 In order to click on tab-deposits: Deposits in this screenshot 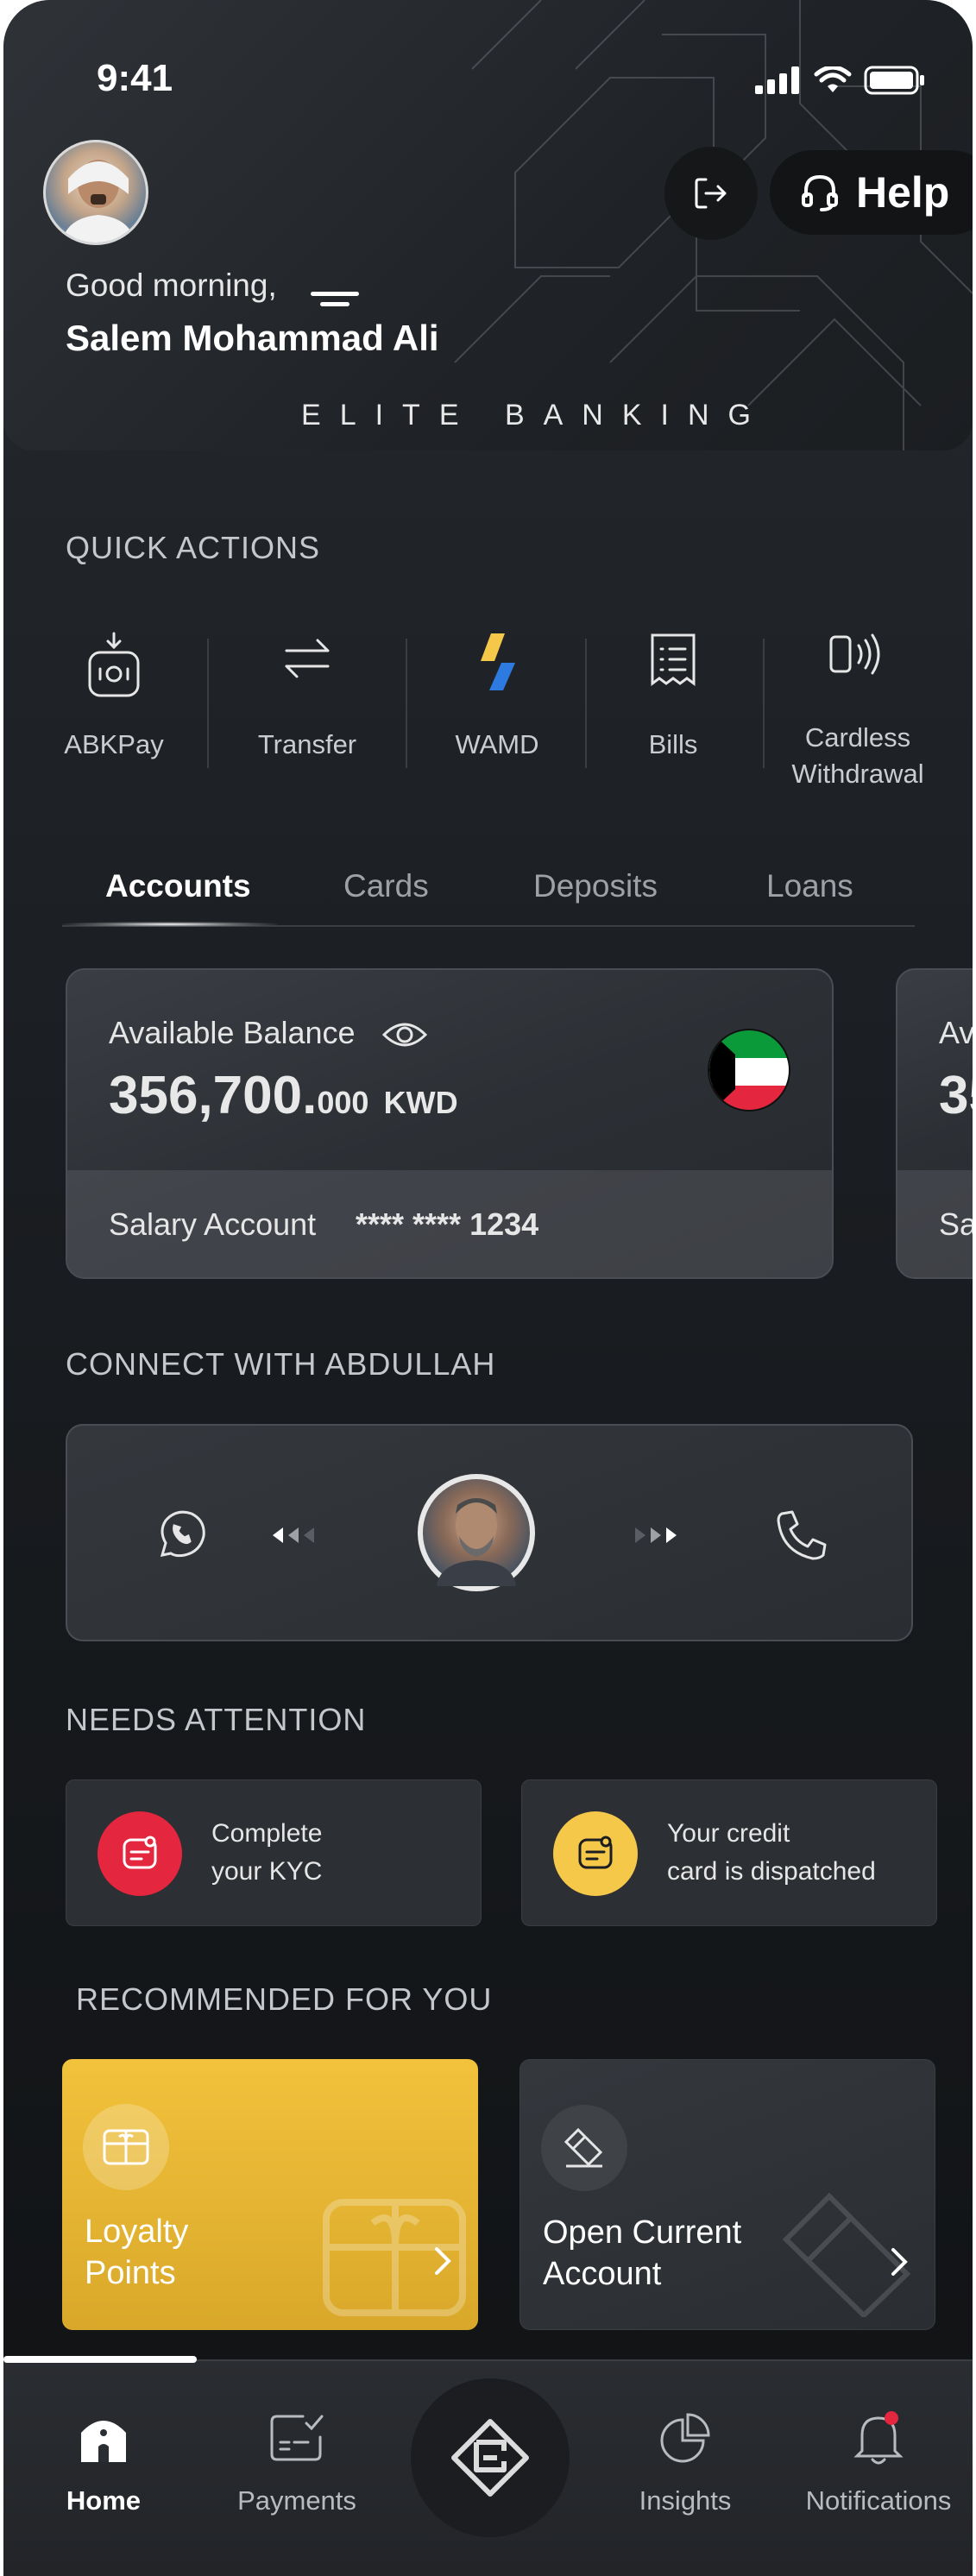, I will do `click(595, 886)`.